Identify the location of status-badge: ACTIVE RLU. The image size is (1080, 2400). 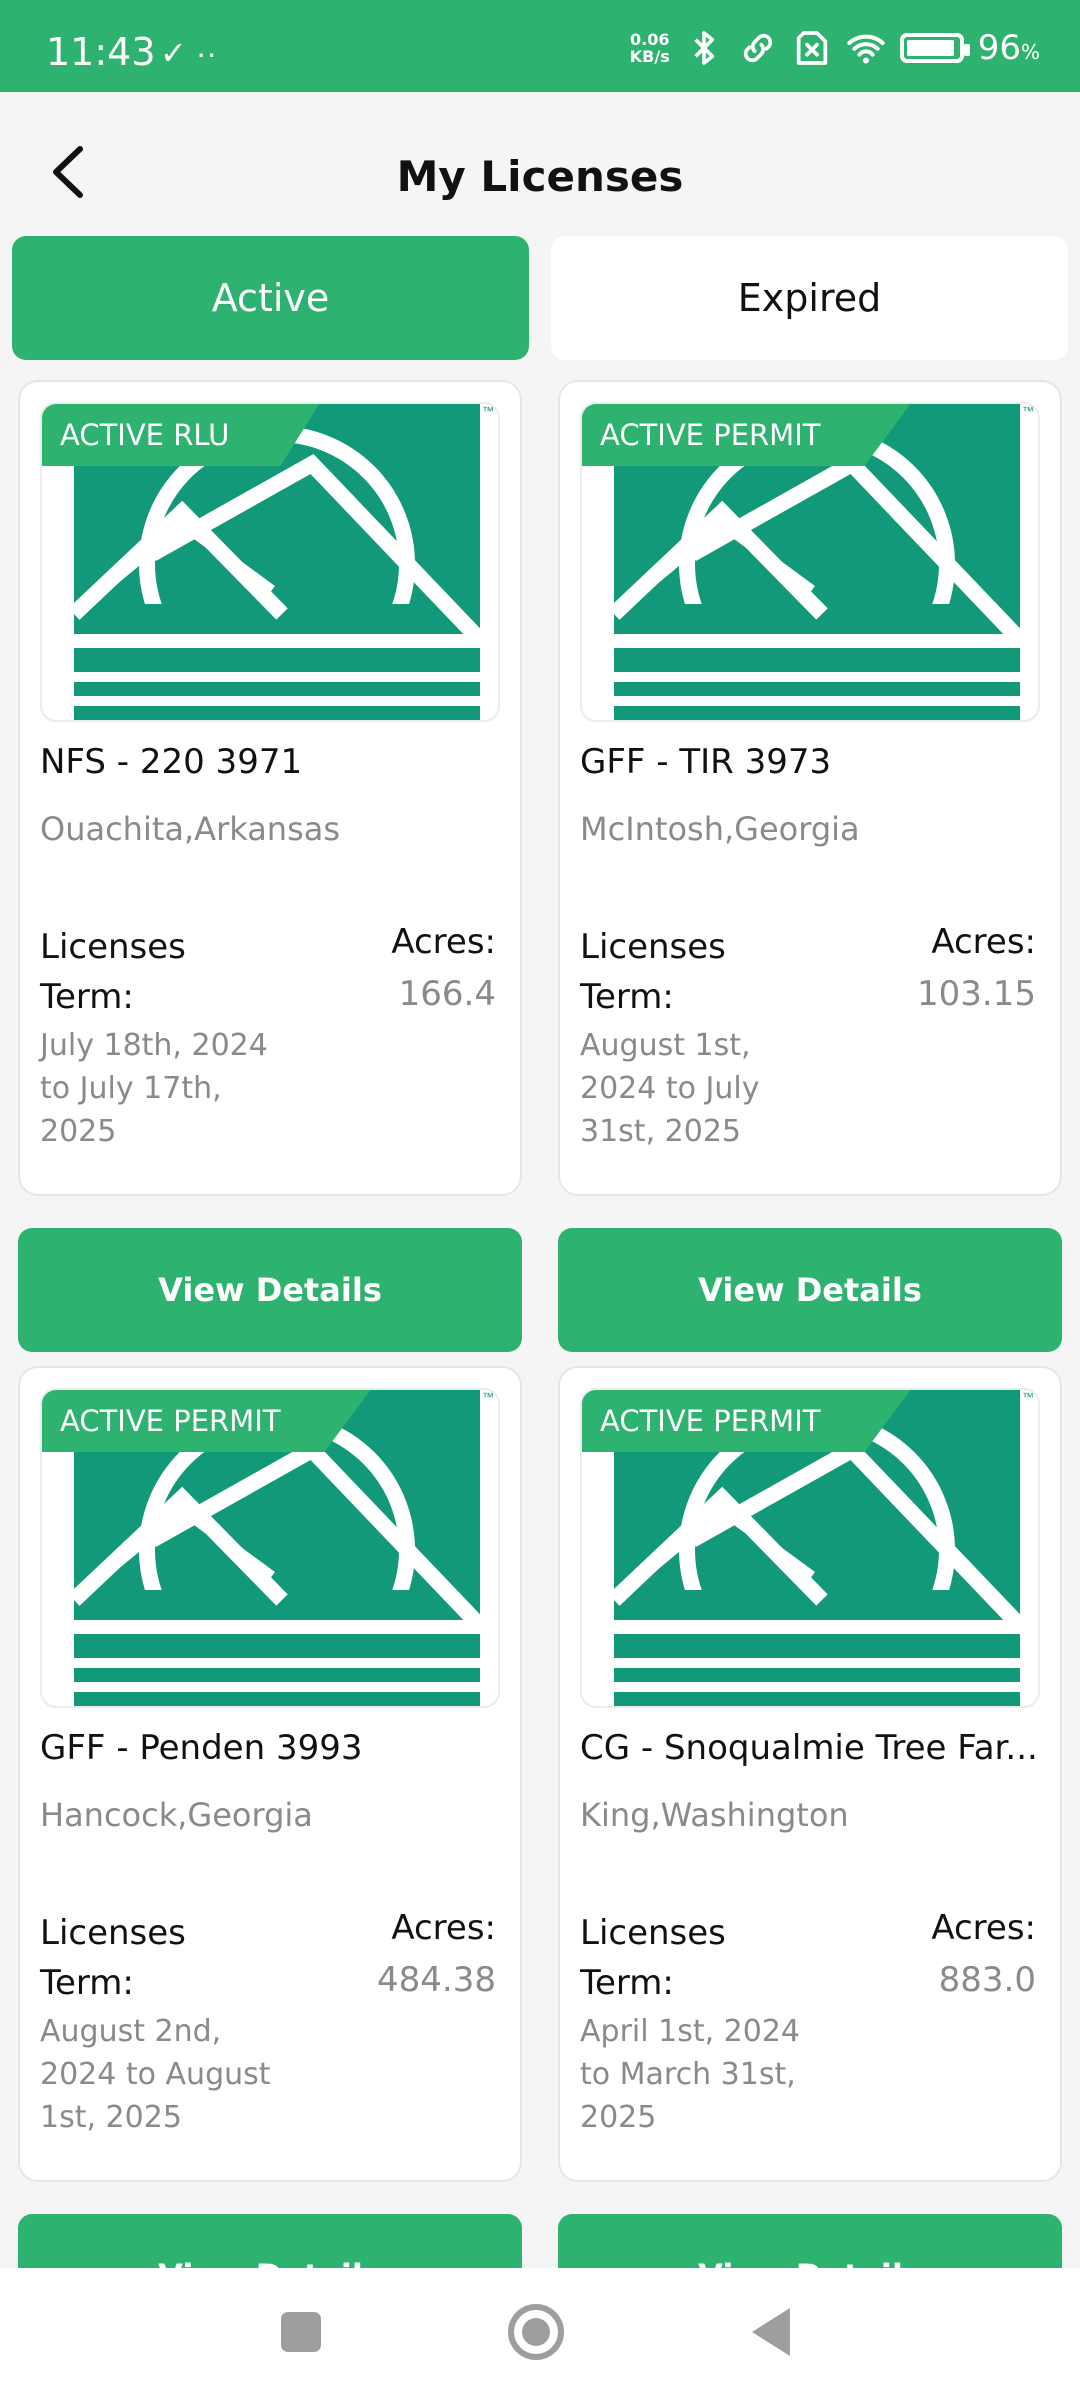
(181, 435).